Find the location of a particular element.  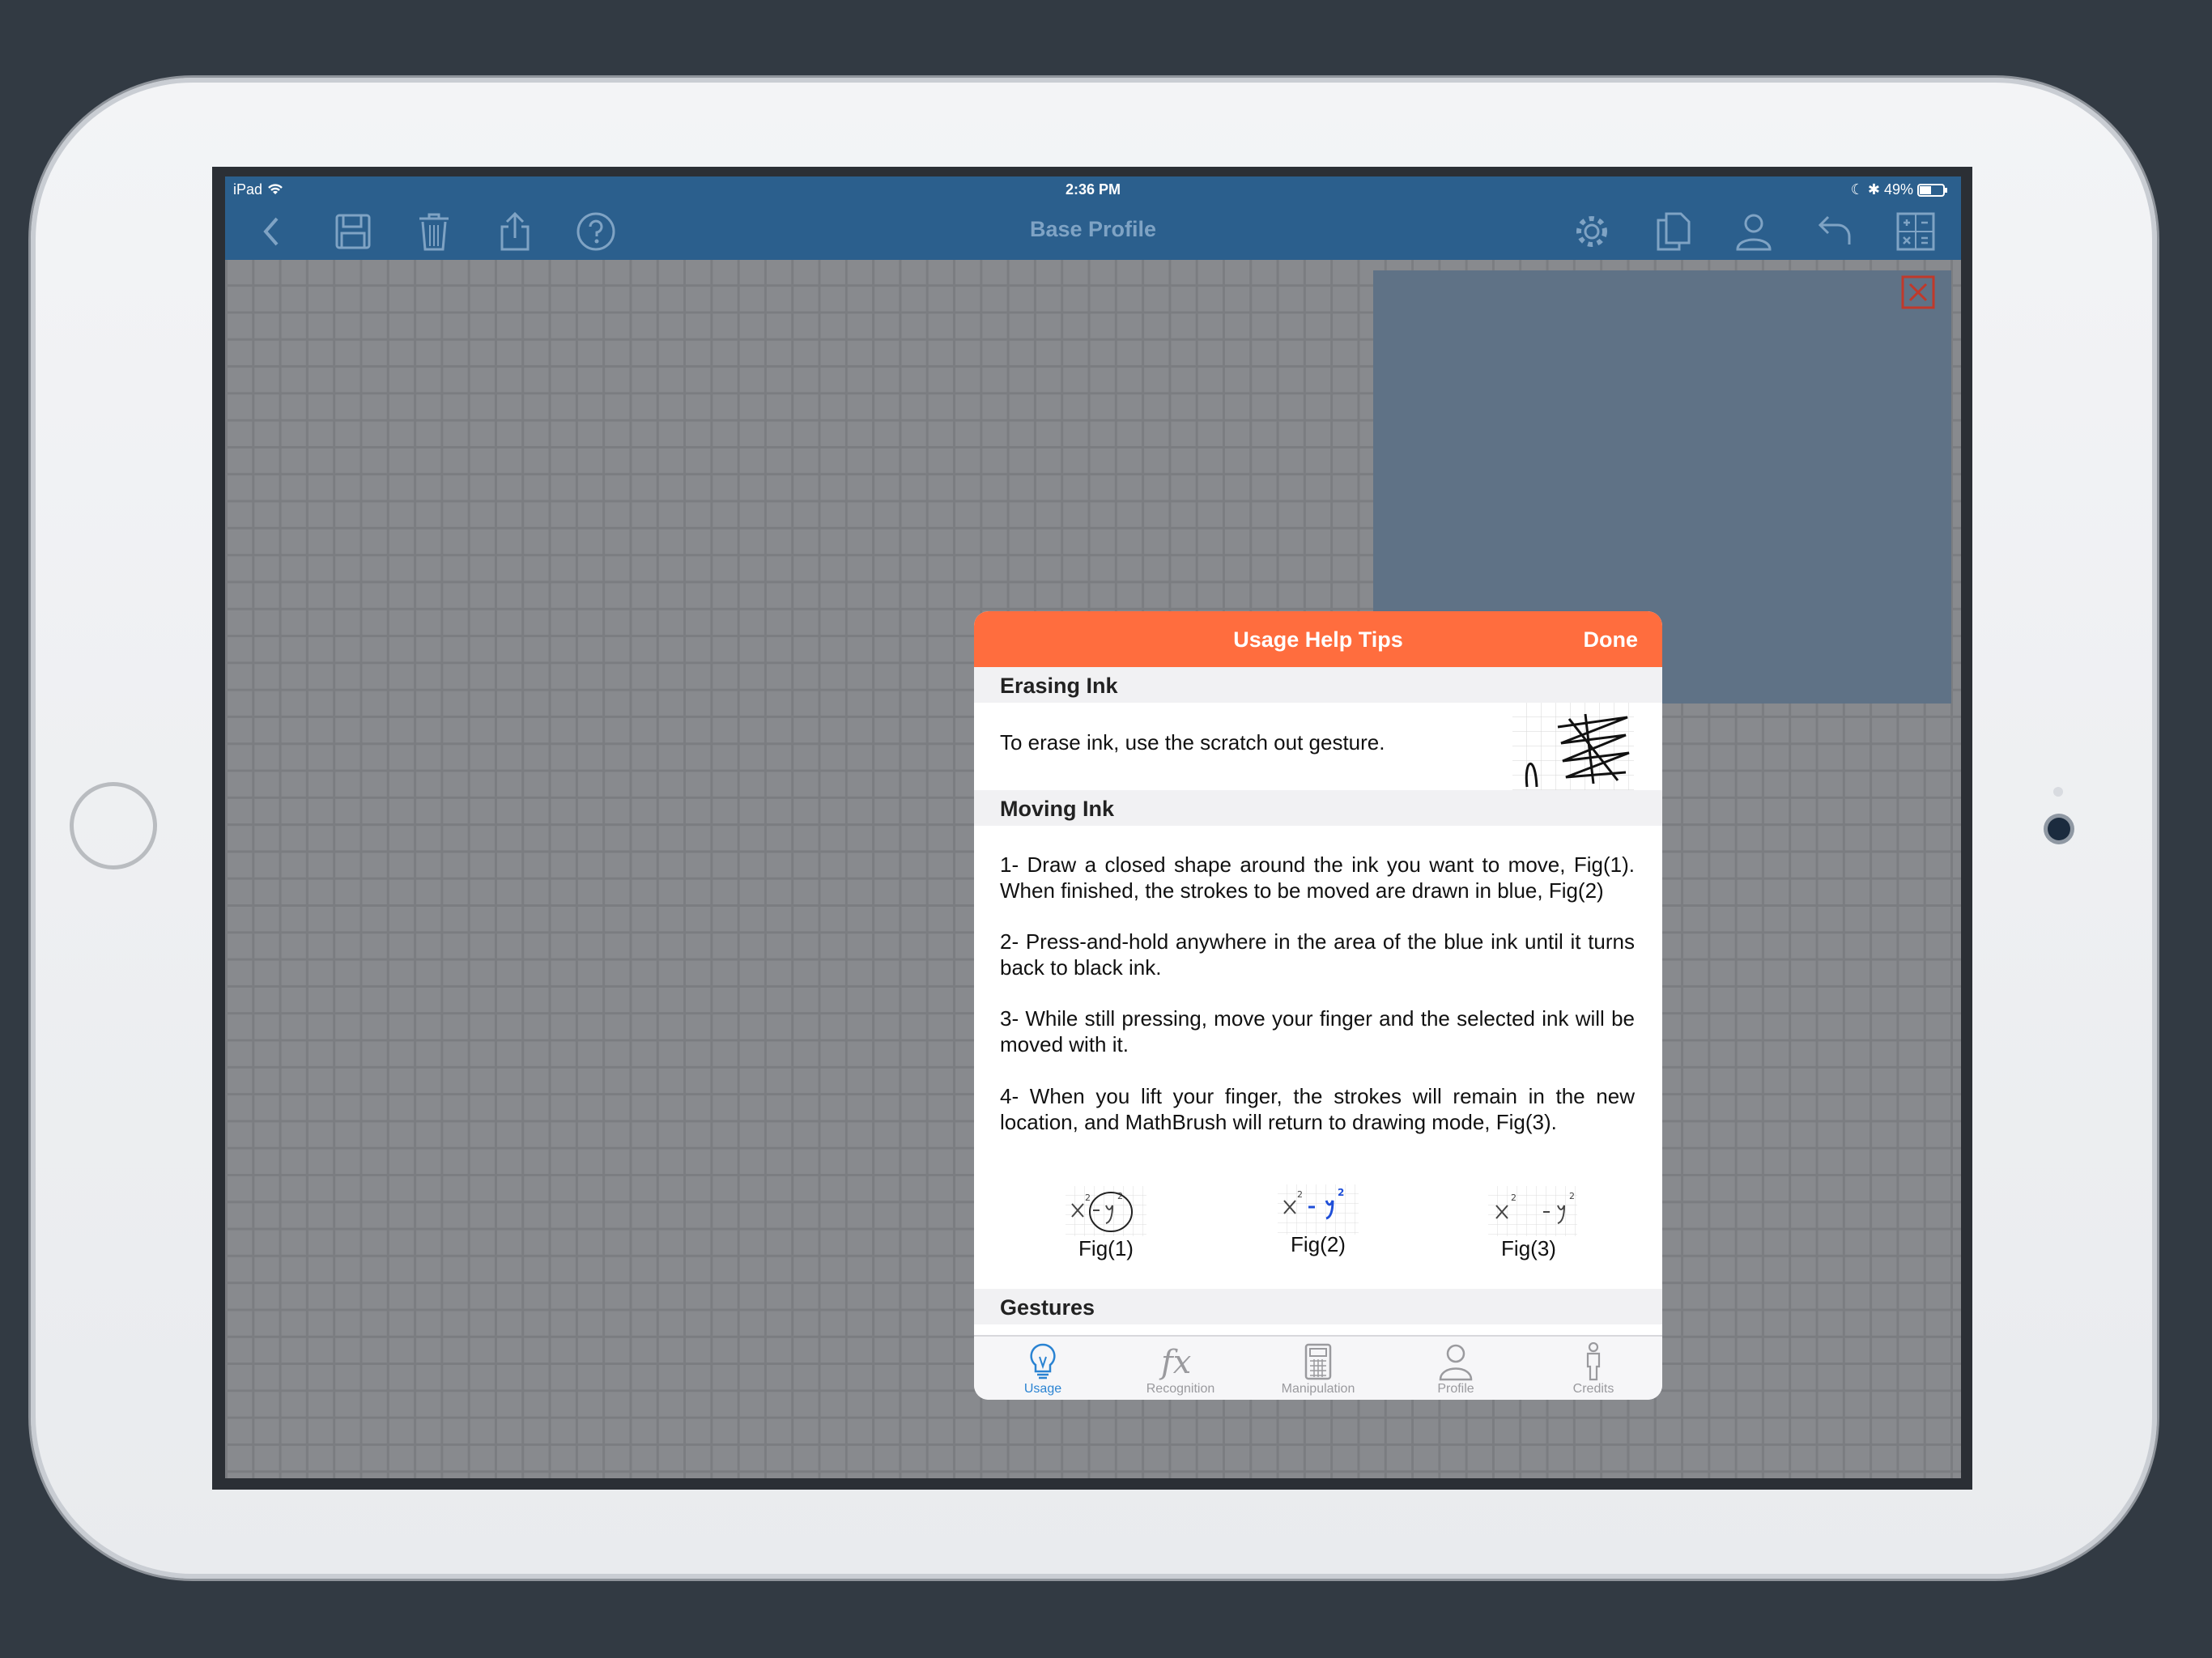

fig3-image: 2 2 is located at coordinates (1532, 1211).